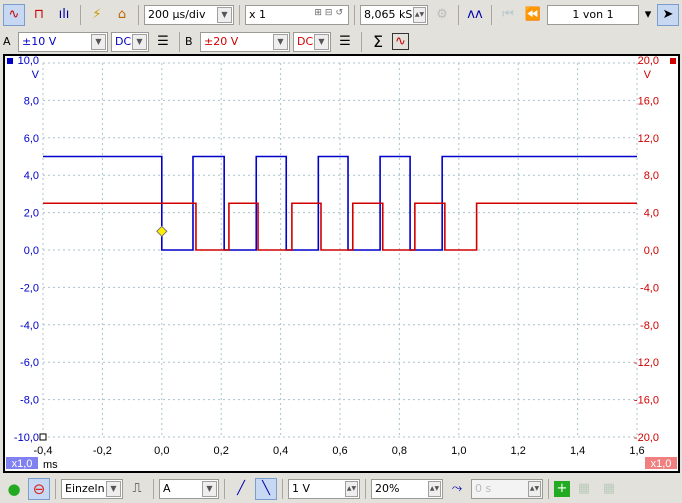 The width and height of the screenshot is (682, 503). I want to click on stop-icon: ⊖, so click(39, 488).